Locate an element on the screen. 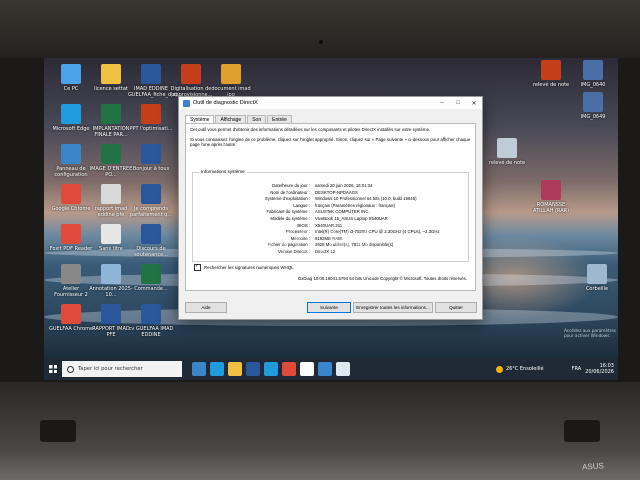 This screenshot has width=640, height=480. quit-button: Quitter is located at coordinates (456, 307).